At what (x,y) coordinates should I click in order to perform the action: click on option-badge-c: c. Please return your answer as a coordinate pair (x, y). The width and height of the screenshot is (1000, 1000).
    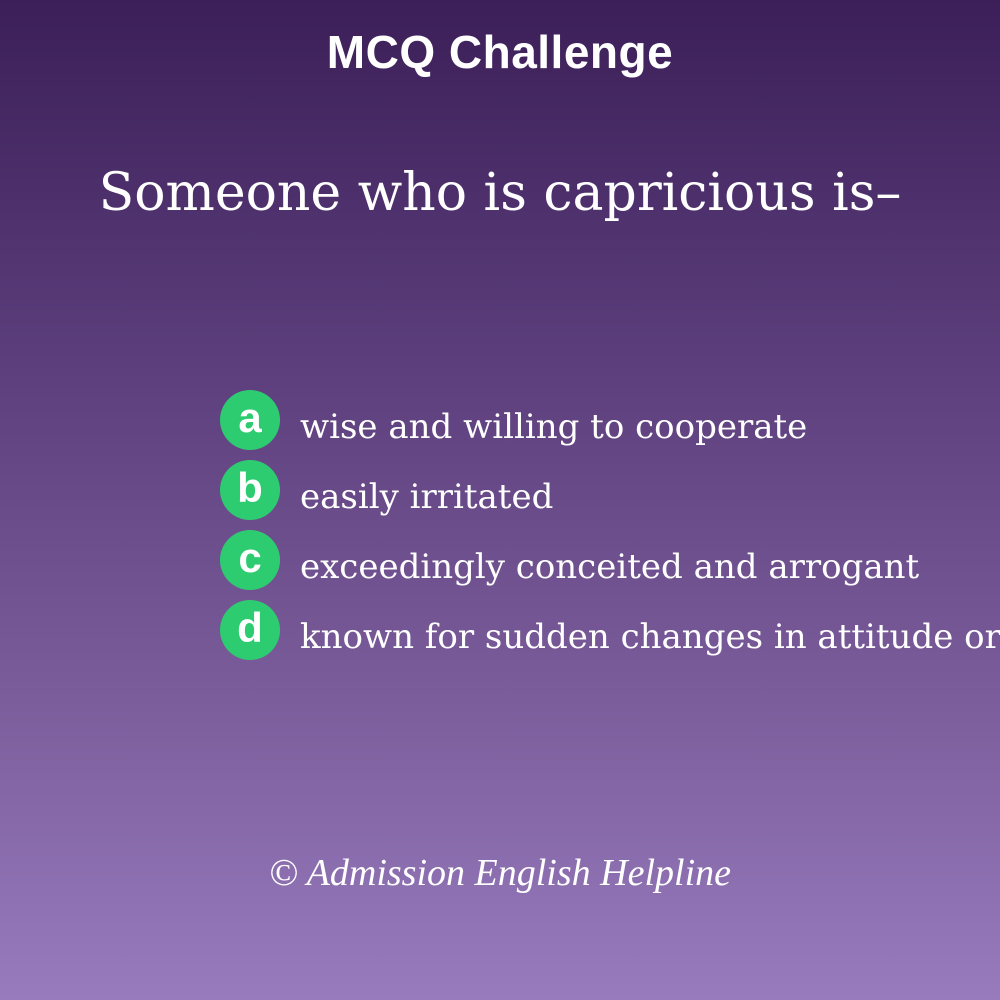
    Looking at the image, I should click on (250, 560).